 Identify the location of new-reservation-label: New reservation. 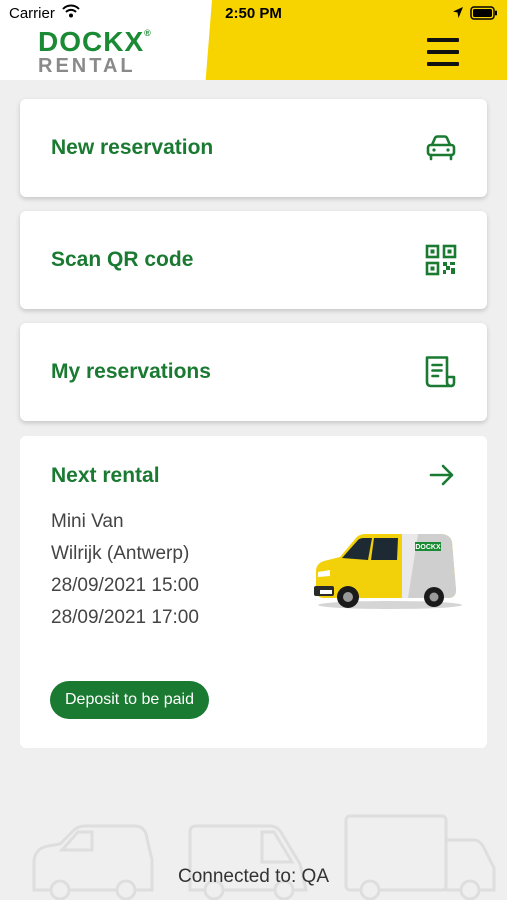
(132, 147).